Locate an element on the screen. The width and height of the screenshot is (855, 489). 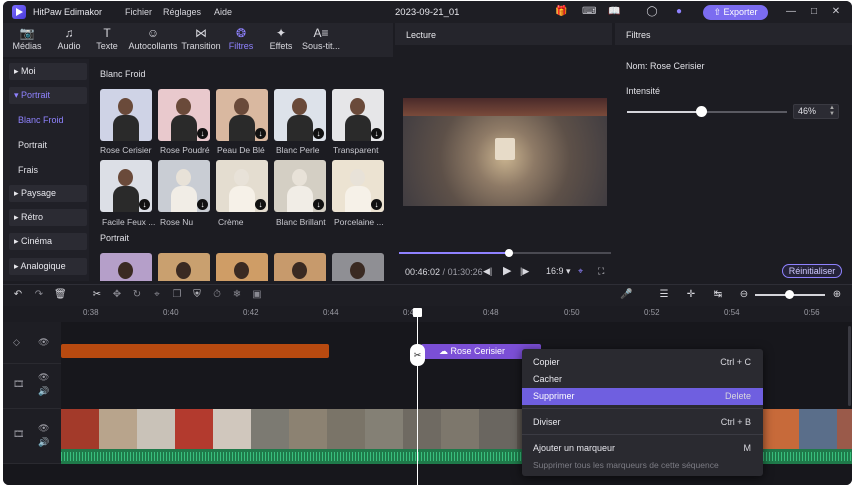
menu-aide: Aide is located at coordinates (223, 12).